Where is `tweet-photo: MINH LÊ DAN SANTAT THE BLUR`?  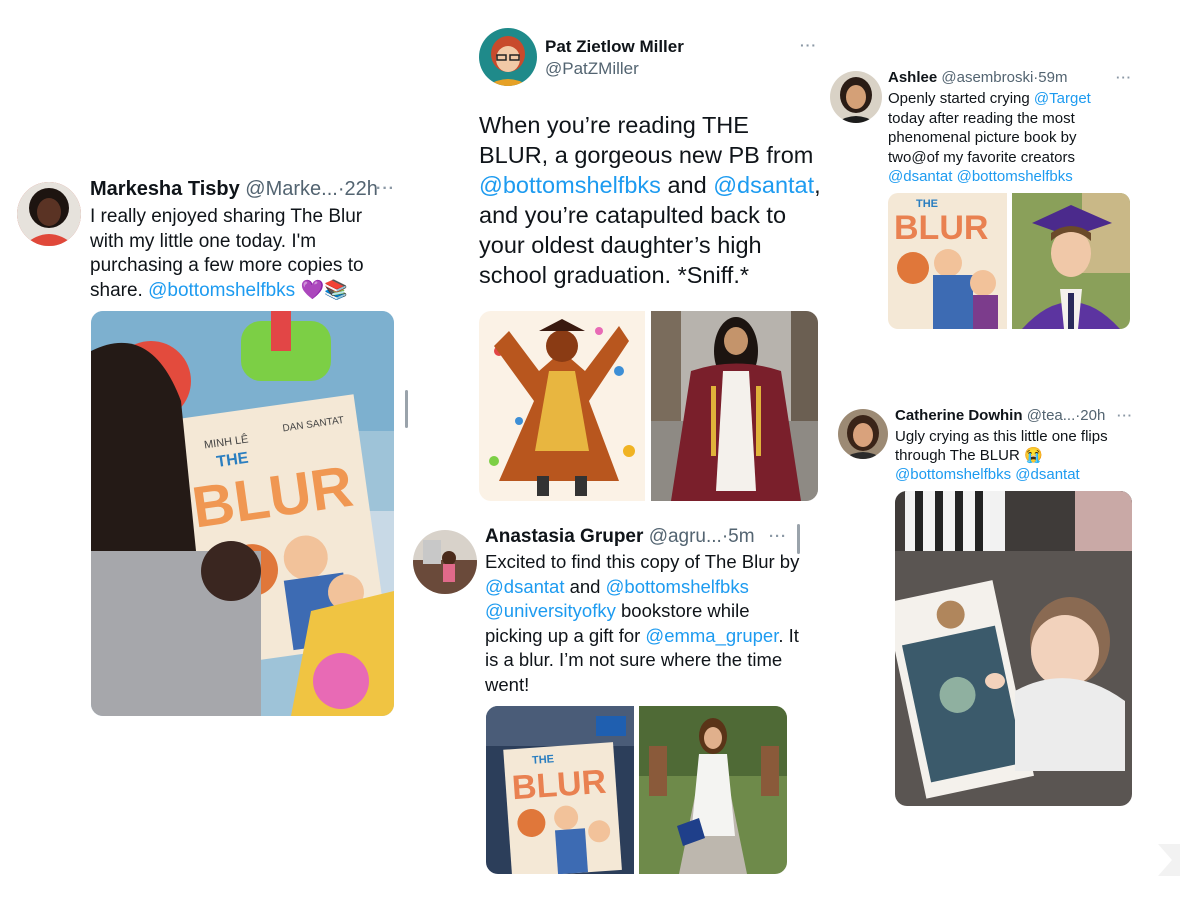
tweet-photo: MINH LÊ DAN SANTAT THE BLUR is located at coordinates (242, 513).